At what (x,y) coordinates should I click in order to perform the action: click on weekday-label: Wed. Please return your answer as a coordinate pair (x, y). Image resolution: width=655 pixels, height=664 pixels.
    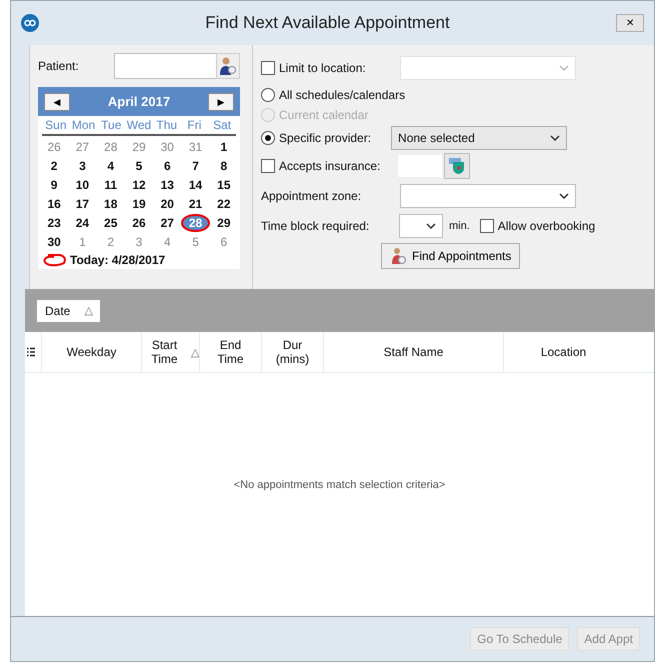
    Looking at the image, I should click on (139, 125).